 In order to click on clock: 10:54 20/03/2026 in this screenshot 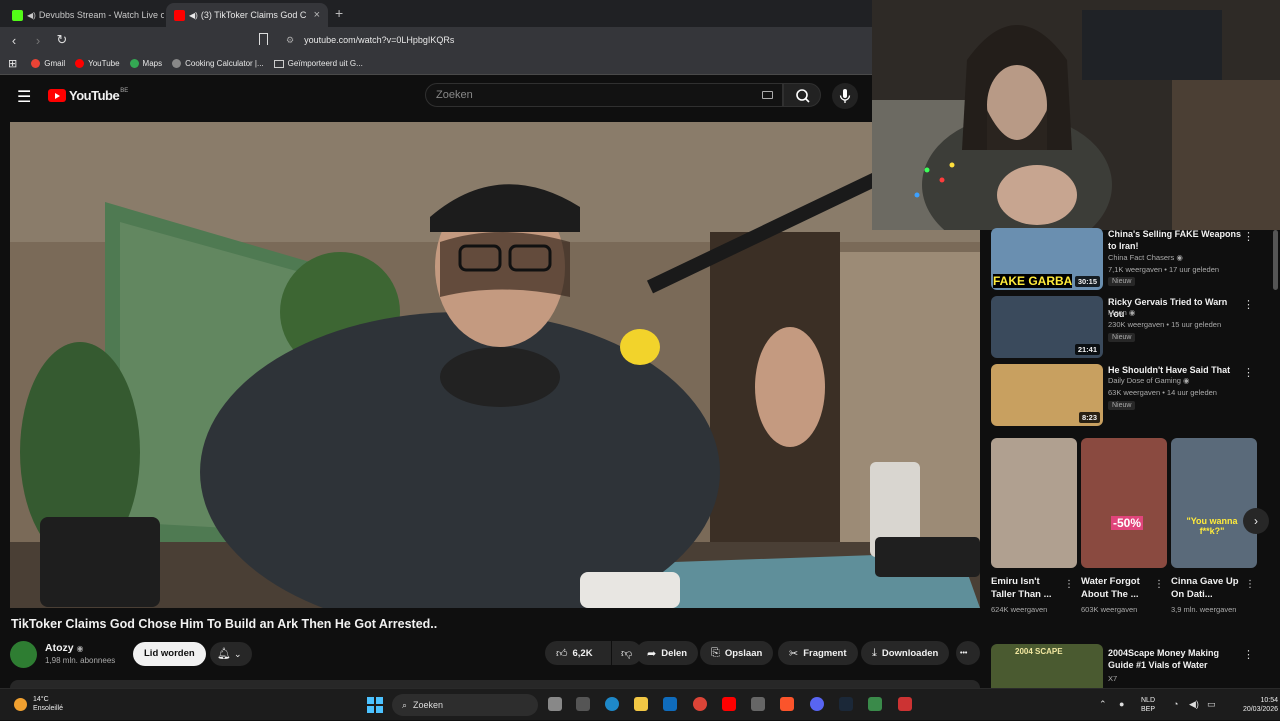, I will do `click(1259, 705)`.